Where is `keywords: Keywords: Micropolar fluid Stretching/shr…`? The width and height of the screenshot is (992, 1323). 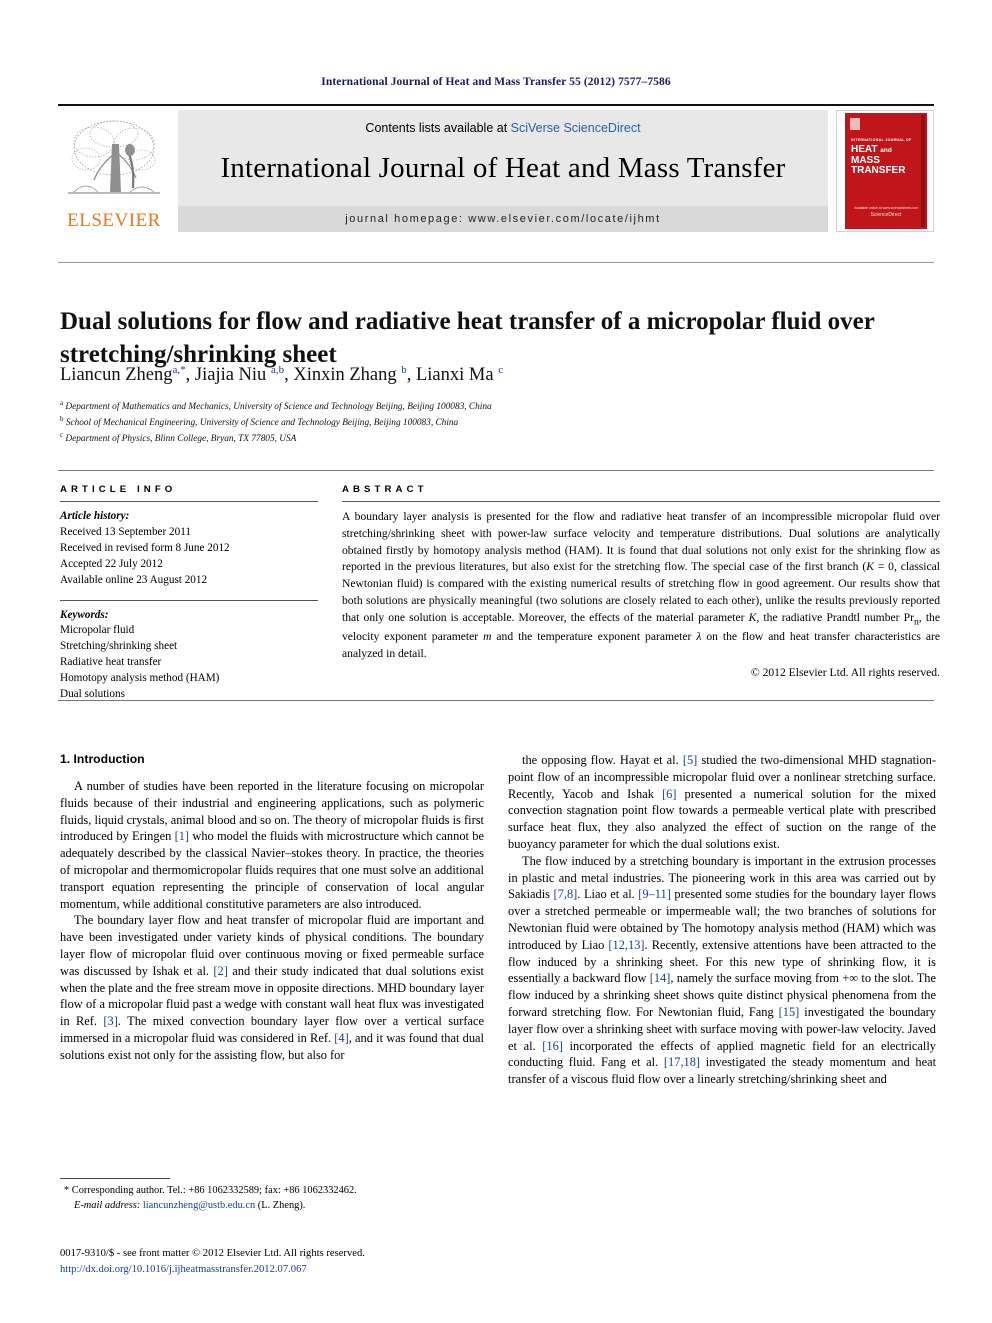 keywords: Keywords: Micropolar fluid Stretching/shr… is located at coordinates (189, 655).